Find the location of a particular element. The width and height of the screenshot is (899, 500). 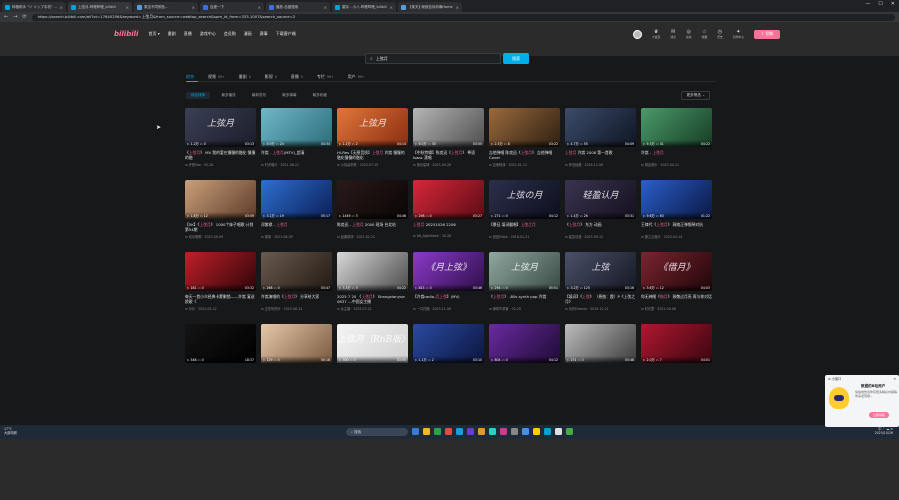

uploader-line: ⊡ 乐乐 · 2022-05-12 is located at coordinates (220, 308).